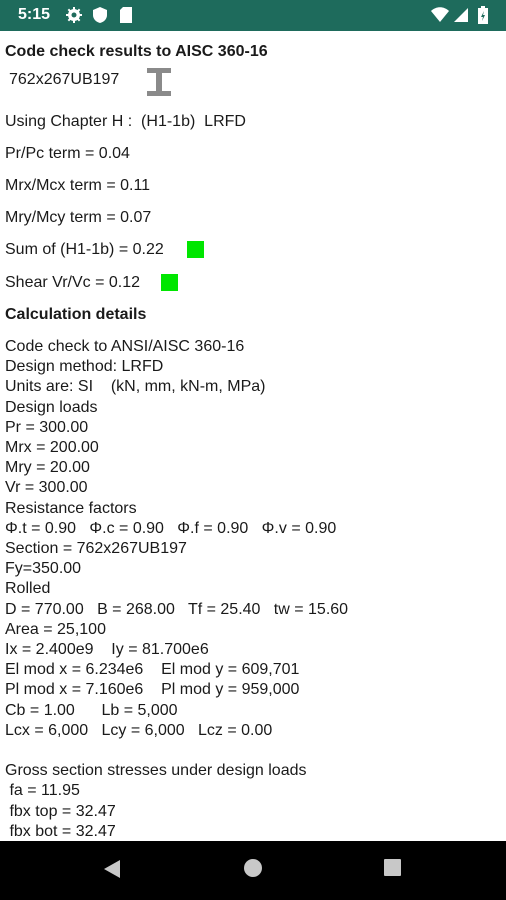 This screenshot has height=900, width=506. I want to click on shear-ratio: Shear Vr/Vc = 0.12, so click(73, 282).